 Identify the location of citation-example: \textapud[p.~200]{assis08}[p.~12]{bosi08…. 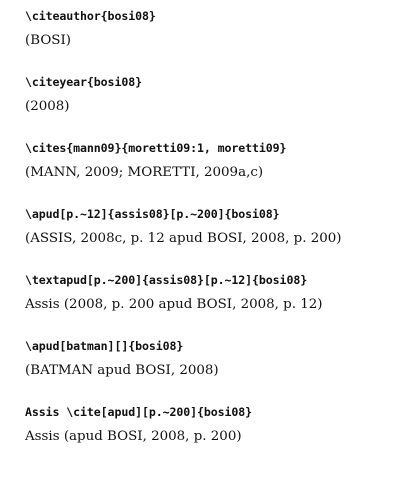
(210, 306).